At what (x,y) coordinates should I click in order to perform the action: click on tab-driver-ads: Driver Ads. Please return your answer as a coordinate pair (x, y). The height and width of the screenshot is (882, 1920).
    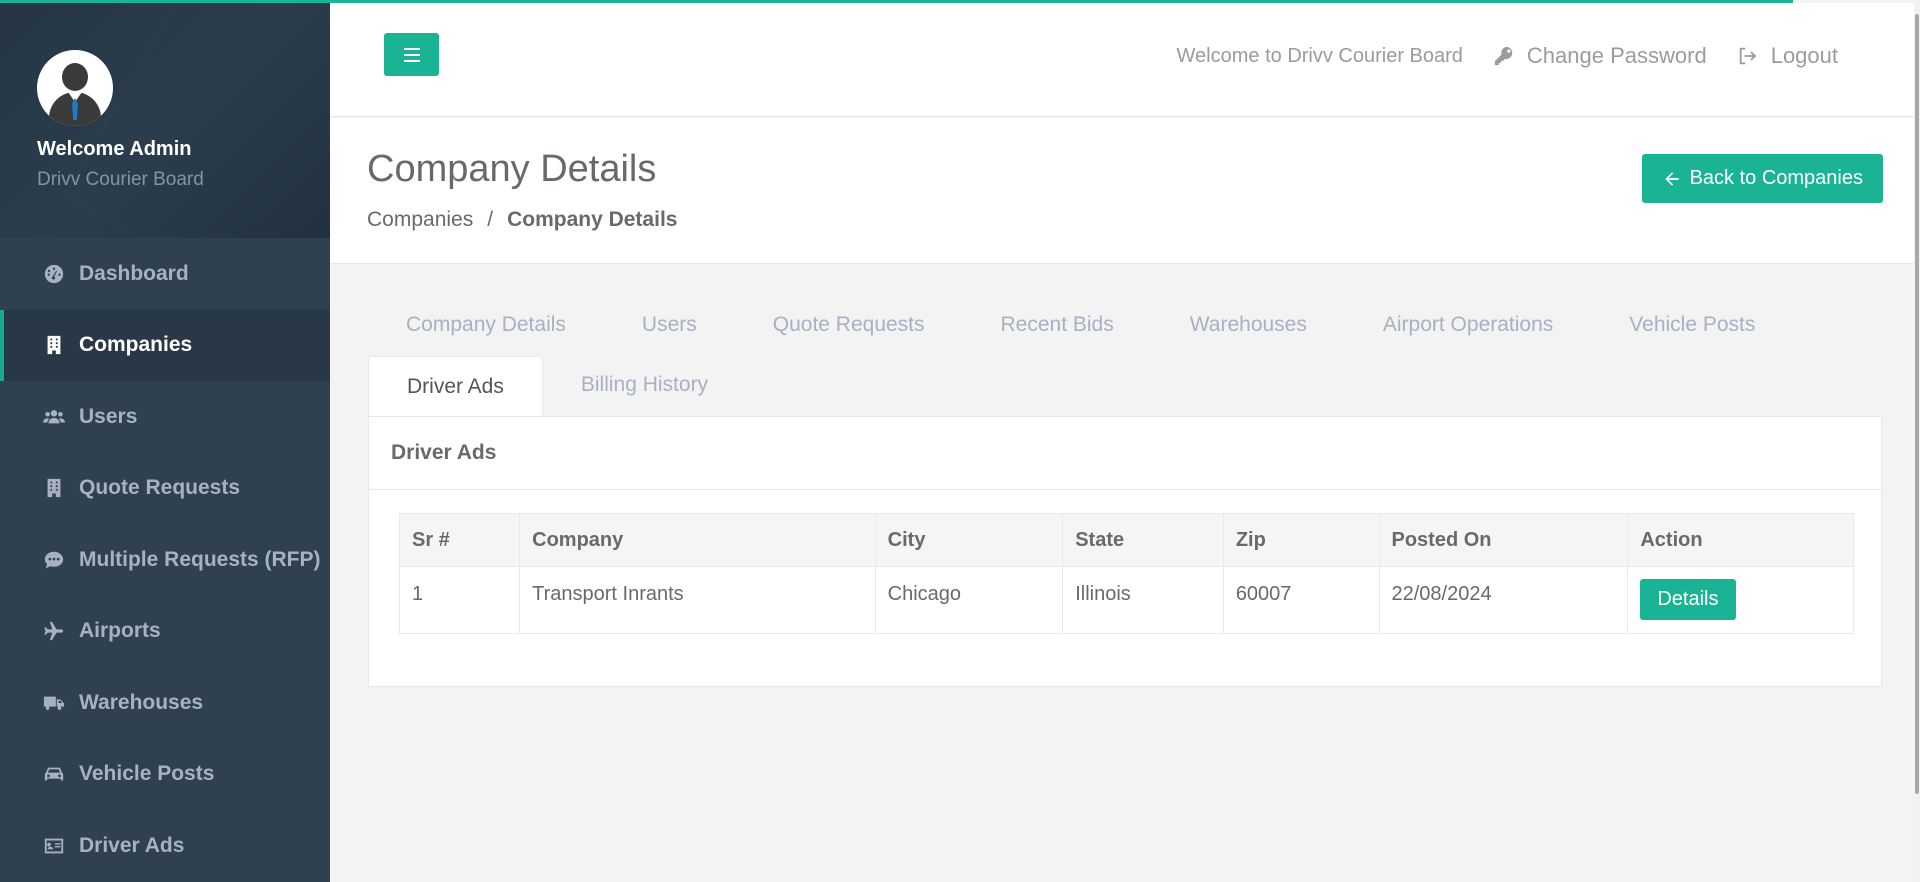
    Looking at the image, I should click on (455, 386).